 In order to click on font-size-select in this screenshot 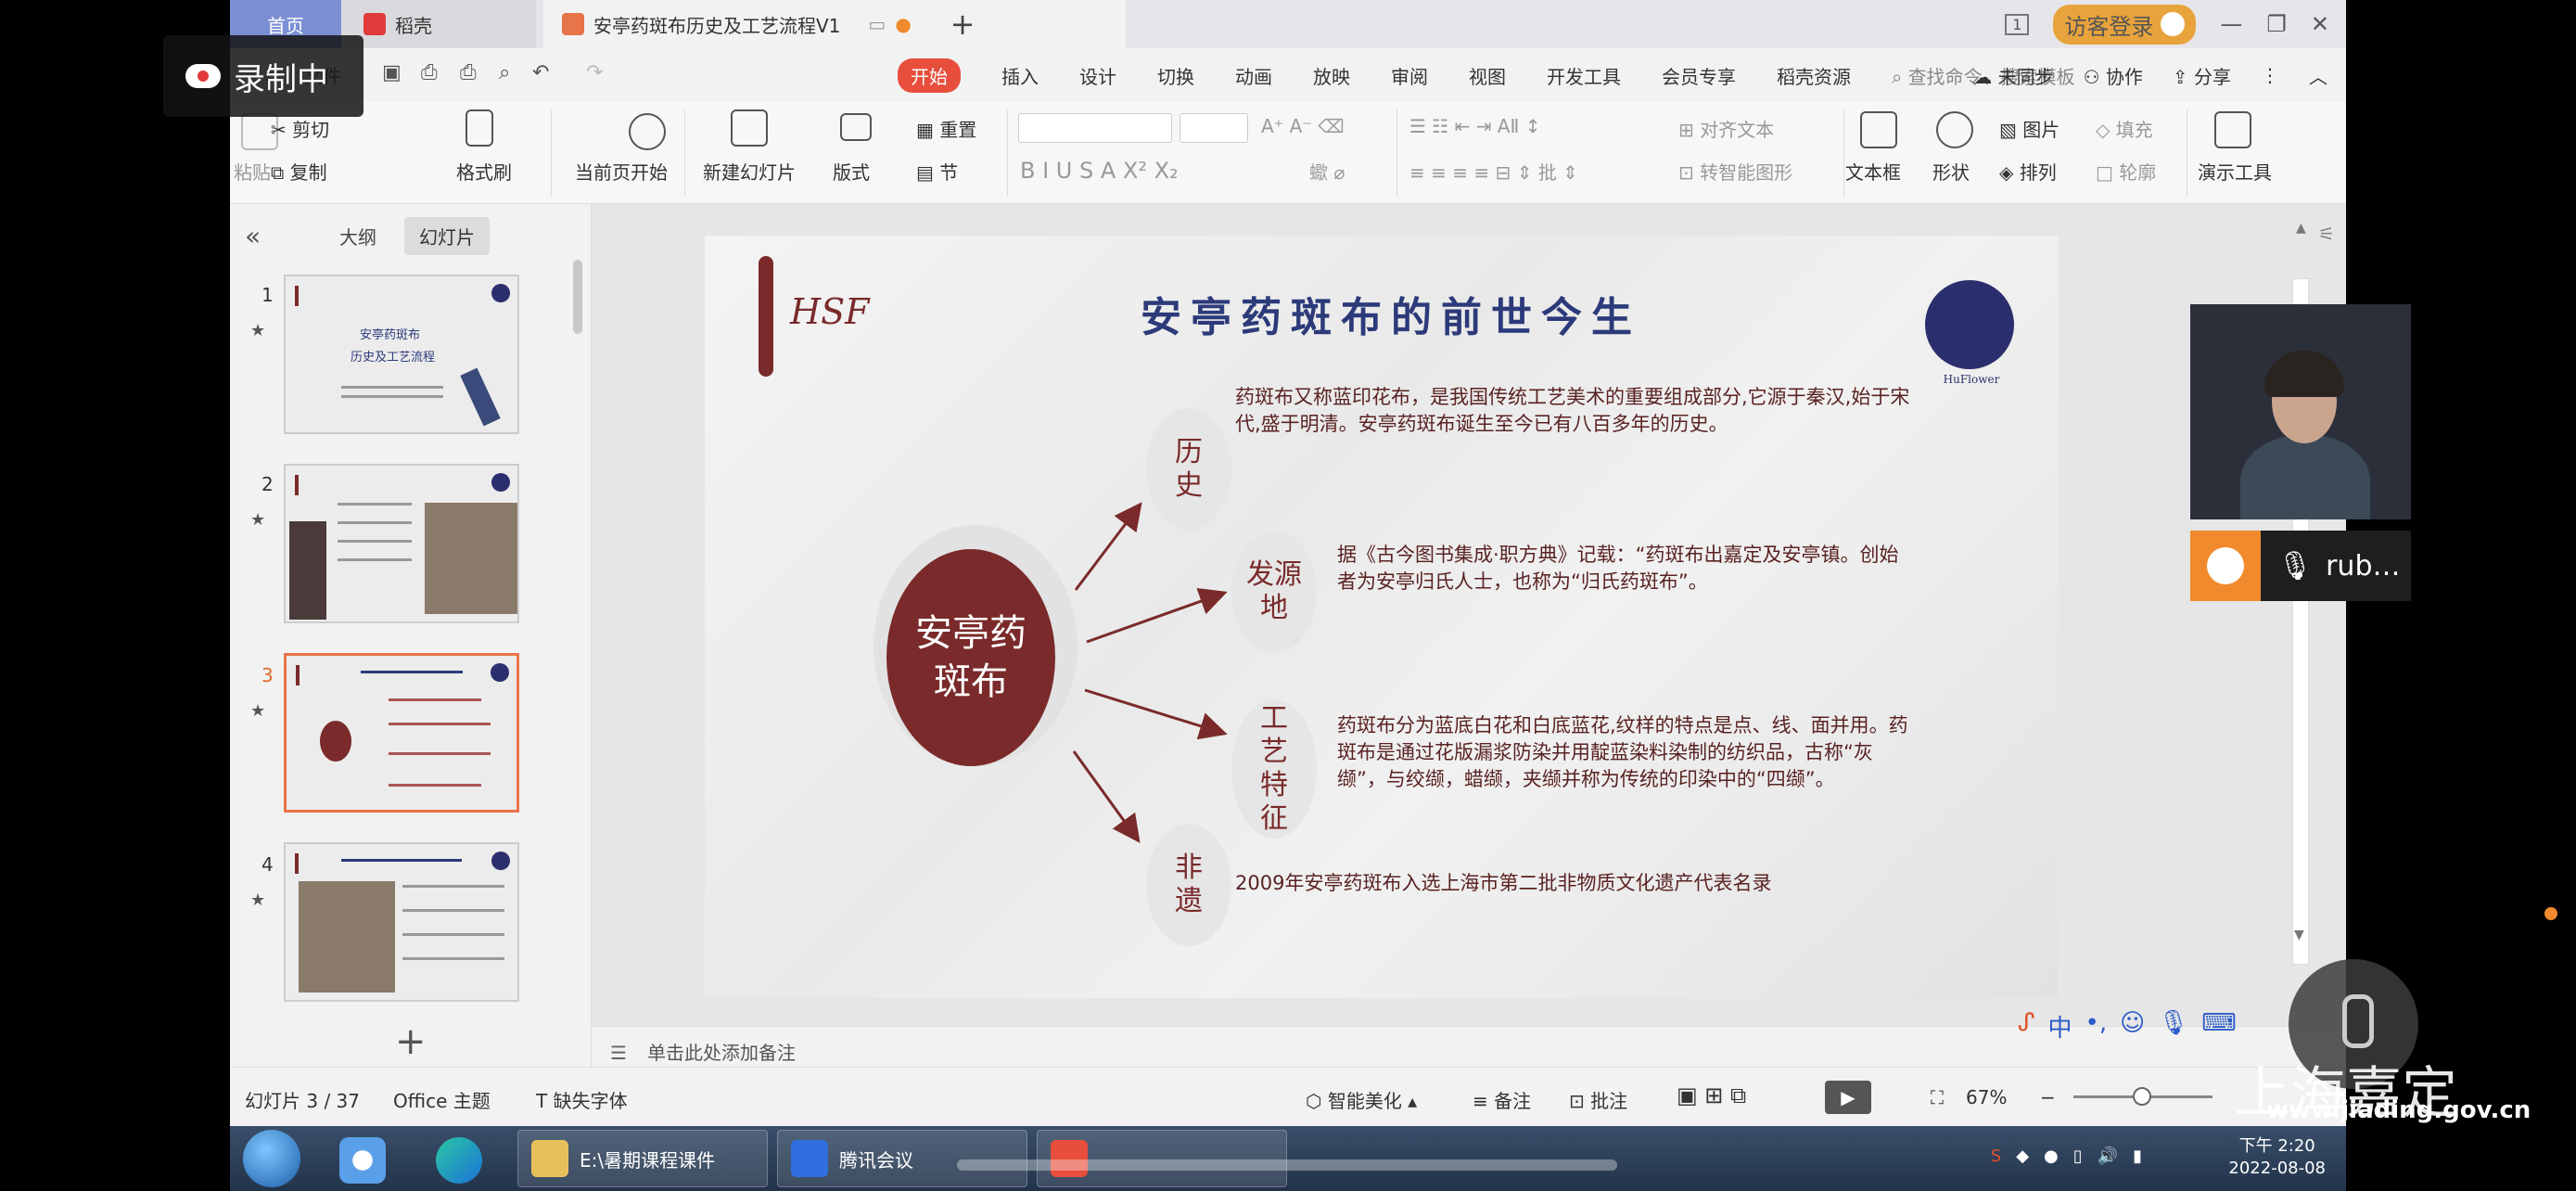, I will do `click(1214, 128)`.